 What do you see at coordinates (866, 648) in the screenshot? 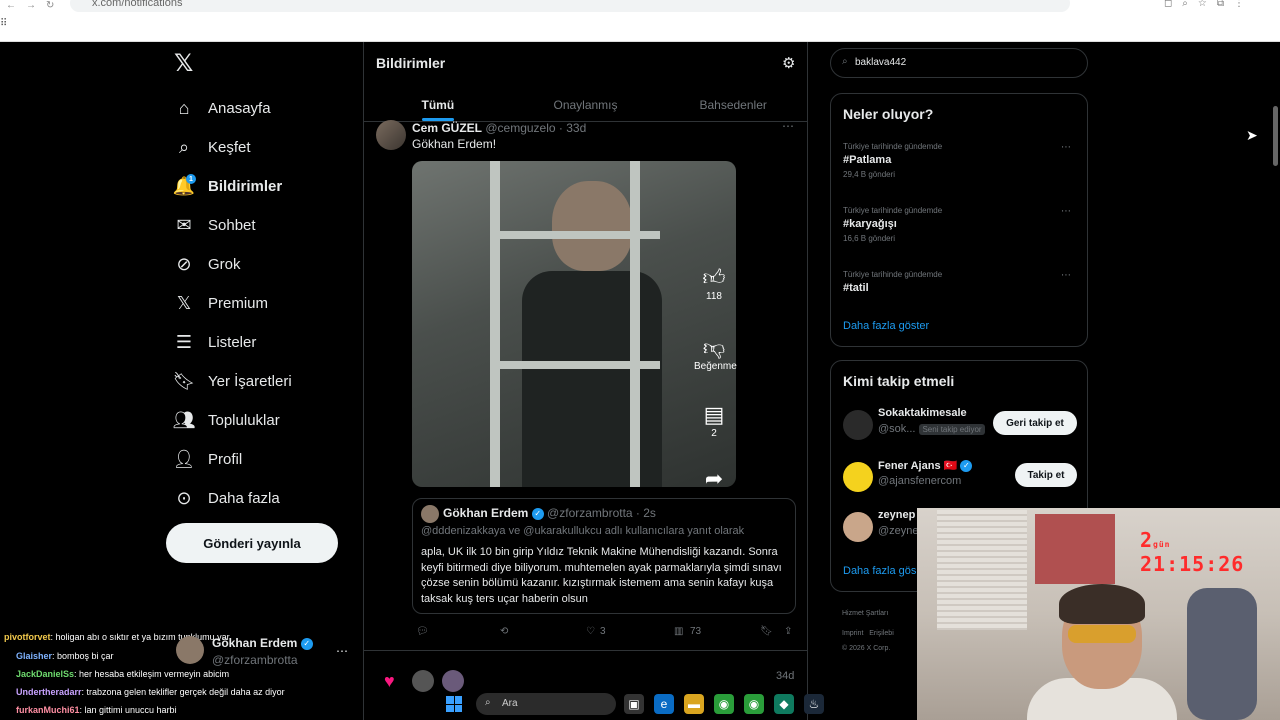
I see `copyright: © 2026 X Corp.` at bounding box center [866, 648].